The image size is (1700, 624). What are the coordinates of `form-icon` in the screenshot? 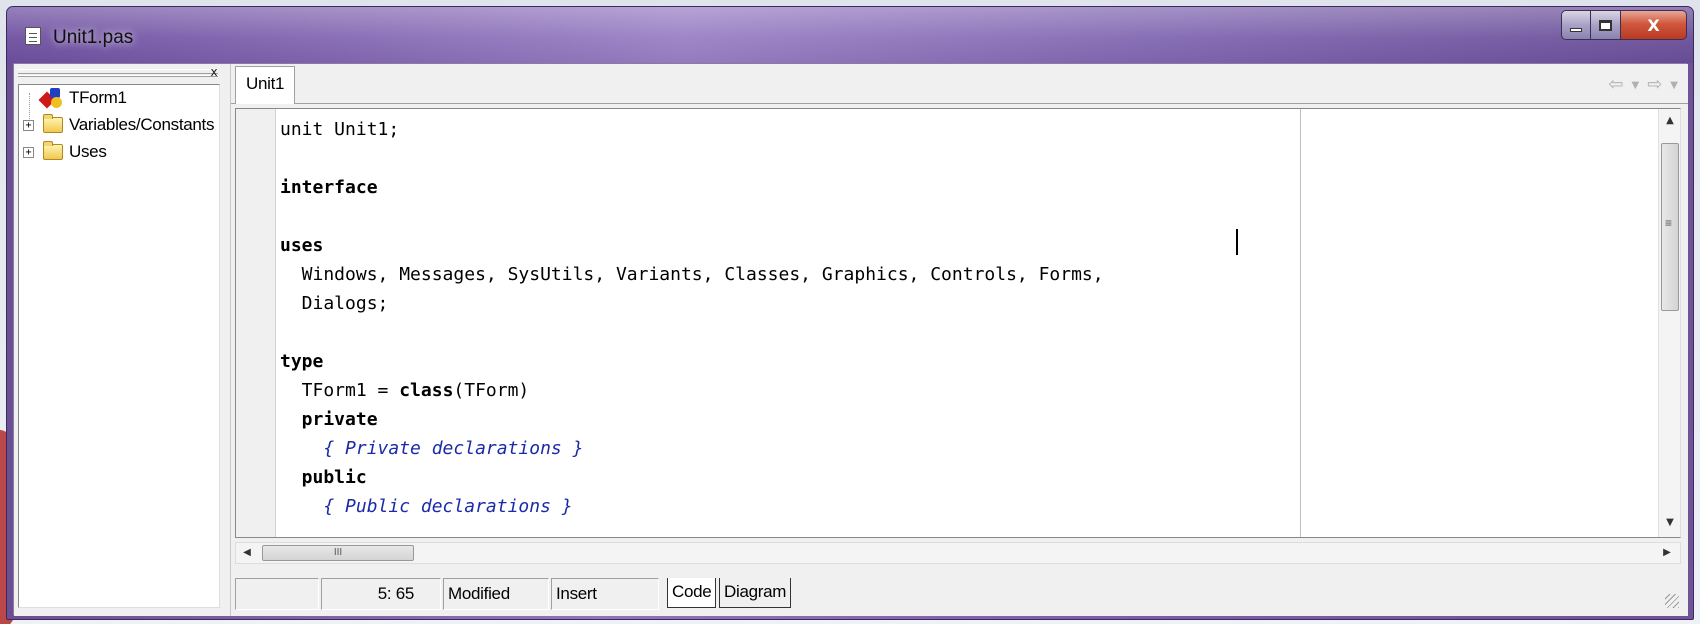 It's located at (50, 98).